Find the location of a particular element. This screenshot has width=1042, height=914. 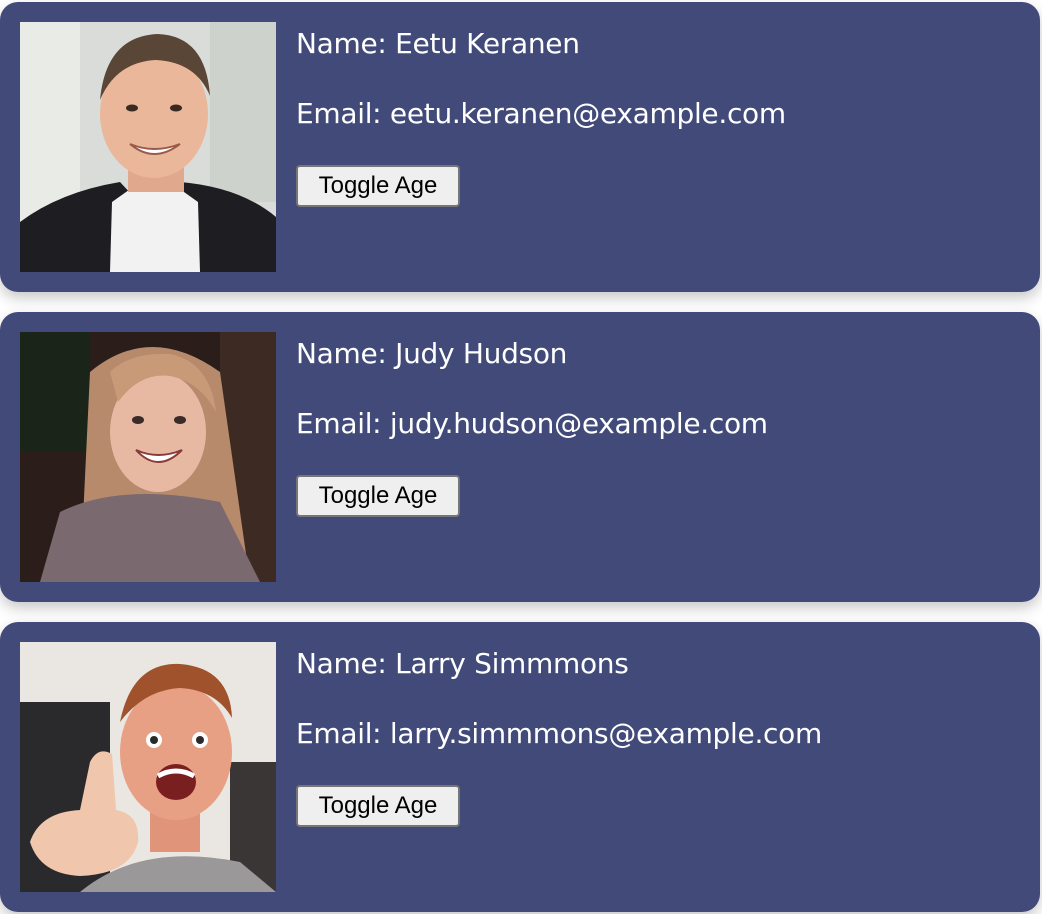

user-email: Email: larry.simmmons@example.com is located at coordinates (559, 733).